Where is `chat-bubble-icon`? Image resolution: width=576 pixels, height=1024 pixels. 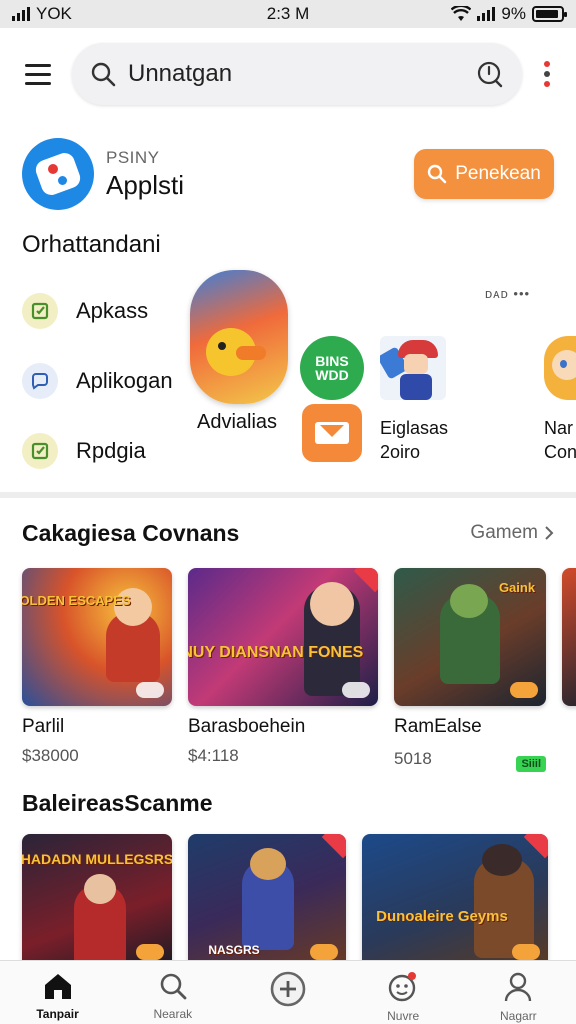
chat-bubble-icon is located at coordinates (40, 381).